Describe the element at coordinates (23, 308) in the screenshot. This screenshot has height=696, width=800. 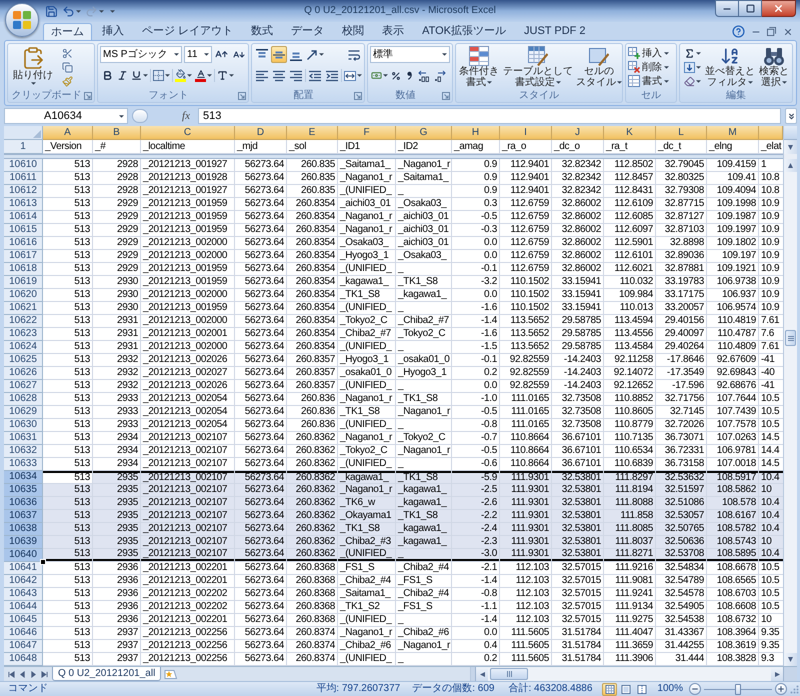
I see `row-header: 10621` at that location.